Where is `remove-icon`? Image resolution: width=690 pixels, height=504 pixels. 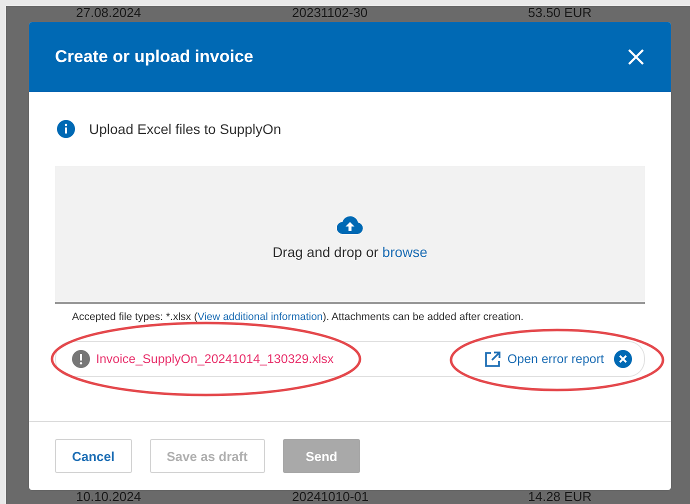 remove-icon is located at coordinates (623, 359).